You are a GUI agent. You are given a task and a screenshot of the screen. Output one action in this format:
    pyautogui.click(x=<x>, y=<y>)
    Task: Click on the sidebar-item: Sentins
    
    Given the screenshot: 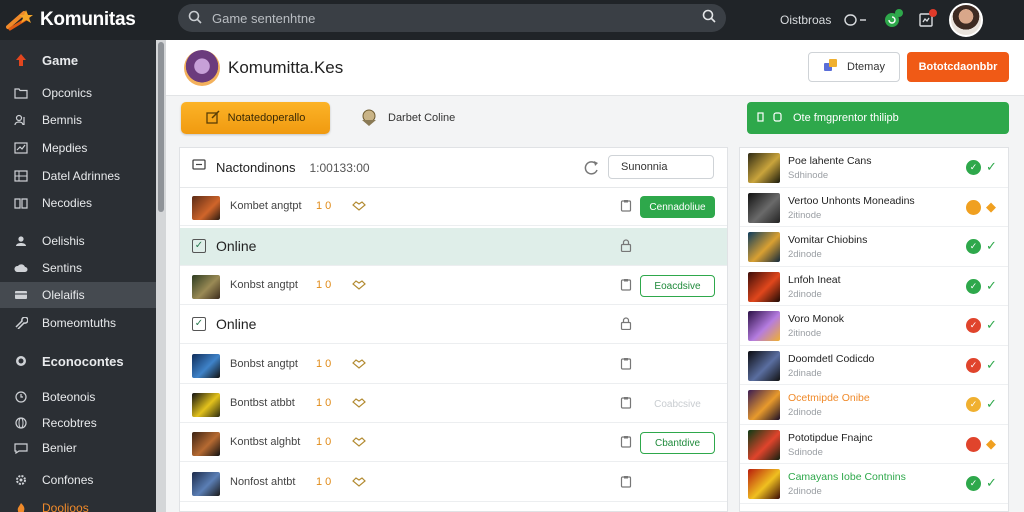 What is the action you would take?
    pyautogui.click(x=78, y=268)
    